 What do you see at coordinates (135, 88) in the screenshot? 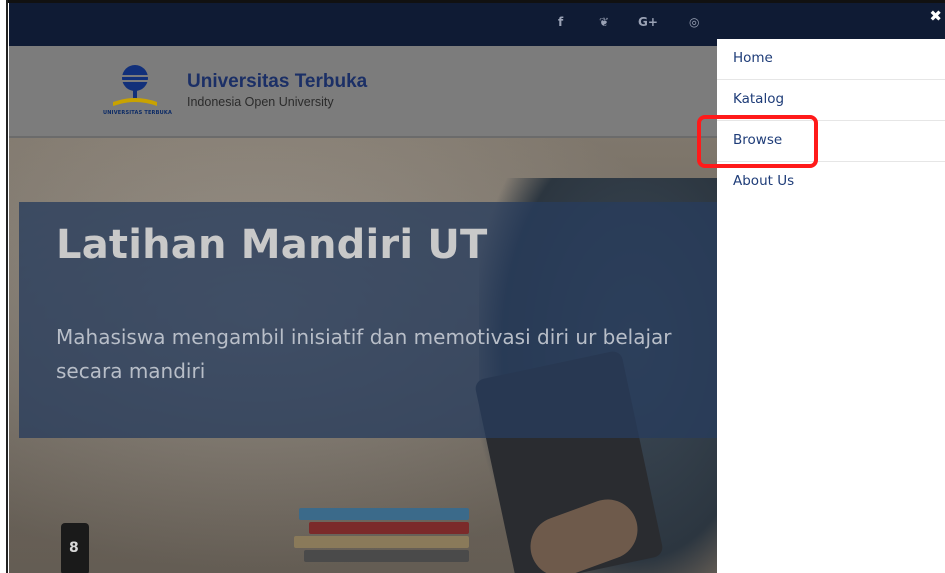
I see `university-logo-icon` at bounding box center [135, 88].